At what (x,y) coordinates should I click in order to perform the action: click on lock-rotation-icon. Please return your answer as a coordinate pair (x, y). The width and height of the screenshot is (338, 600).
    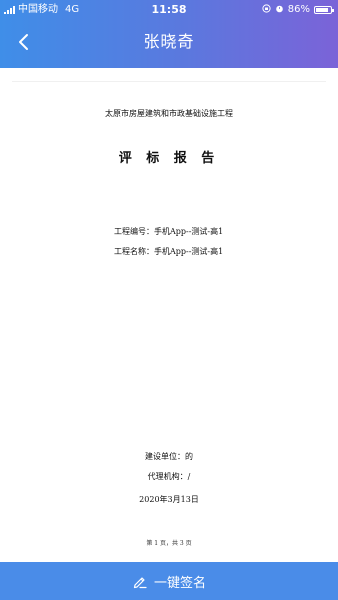
    Looking at the image, I should click on (266, 10).